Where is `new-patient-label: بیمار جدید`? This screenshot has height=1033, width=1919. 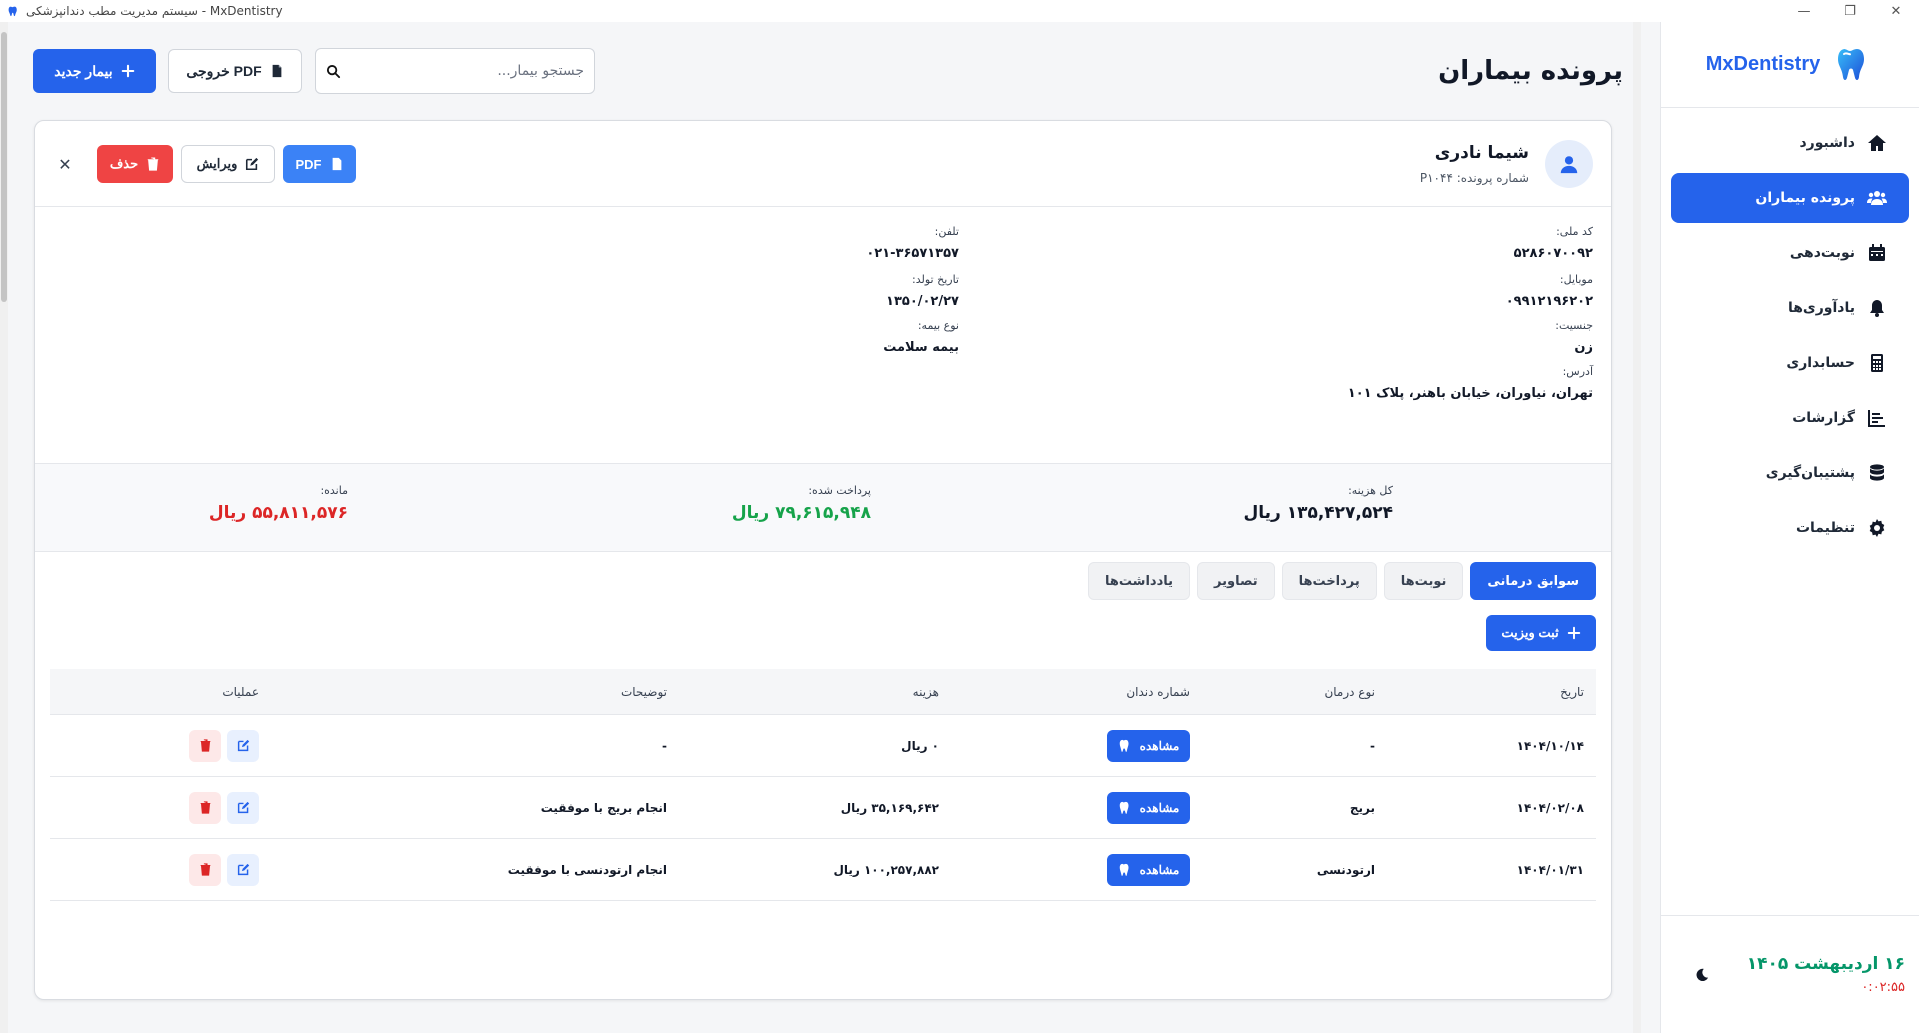
new-patient-label: بیمار جدید is located at coordinates (83, 70).